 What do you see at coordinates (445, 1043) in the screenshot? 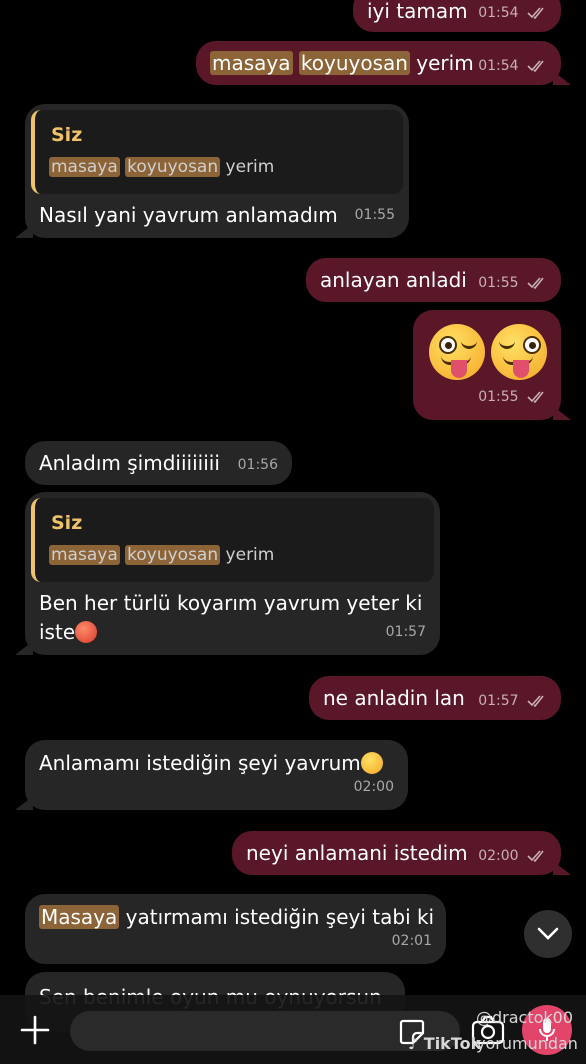
I see `watermark-brand: ♪ TikTok` at bounding box center [445, 1043].